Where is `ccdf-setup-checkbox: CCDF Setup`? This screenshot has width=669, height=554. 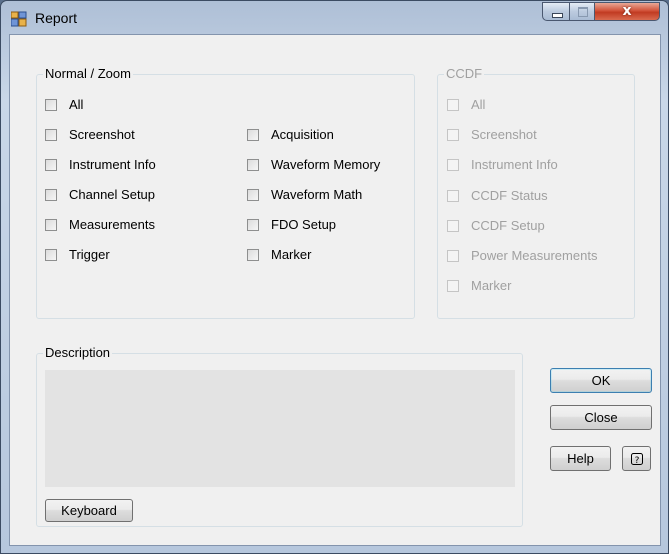
ccdf-setup-checkbox: CCDF Setup is located at coordinates (496, 225).